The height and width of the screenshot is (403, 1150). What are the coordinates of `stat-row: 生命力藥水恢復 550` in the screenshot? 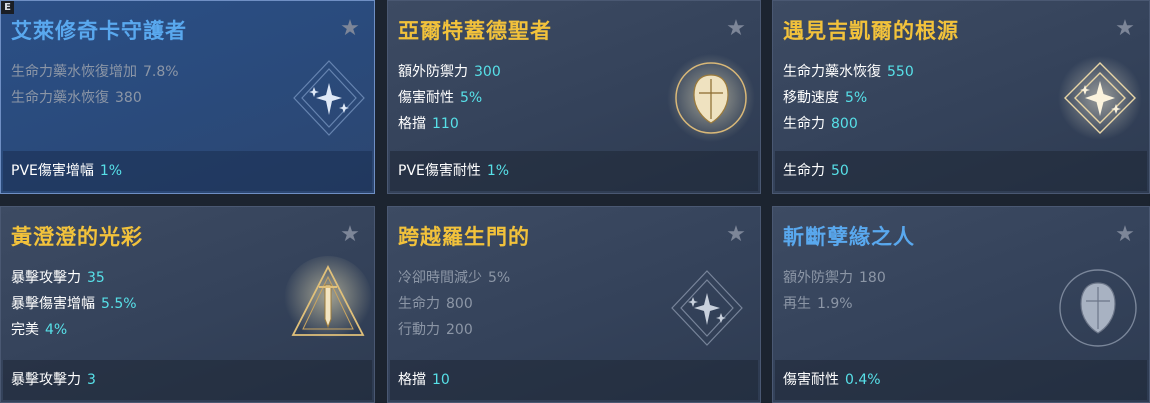 It's located at (848, 72).